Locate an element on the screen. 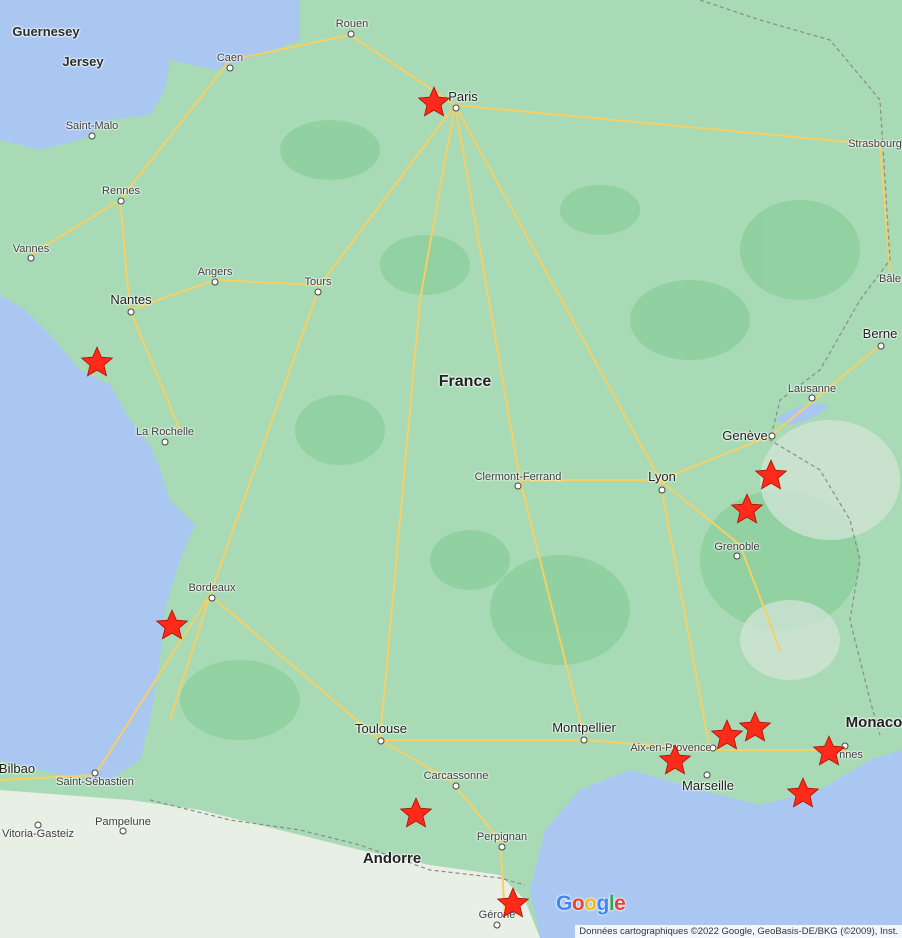  label-saint-sebastien: Saint-Sébastien is located at coordinates (95, 782).